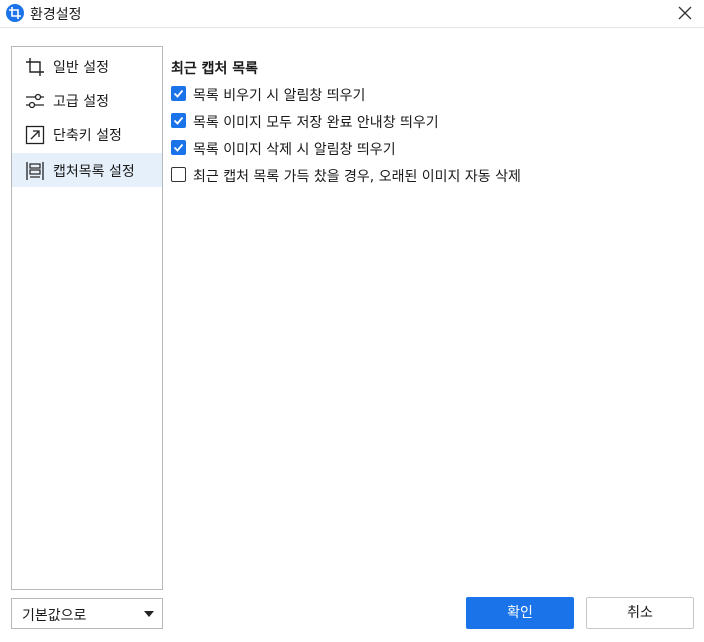 The image size is (704, 642). What do you see at coordinates (149, 614) in the screenshot?
I see `caret-down-icon` at bounding box center [149, 614].